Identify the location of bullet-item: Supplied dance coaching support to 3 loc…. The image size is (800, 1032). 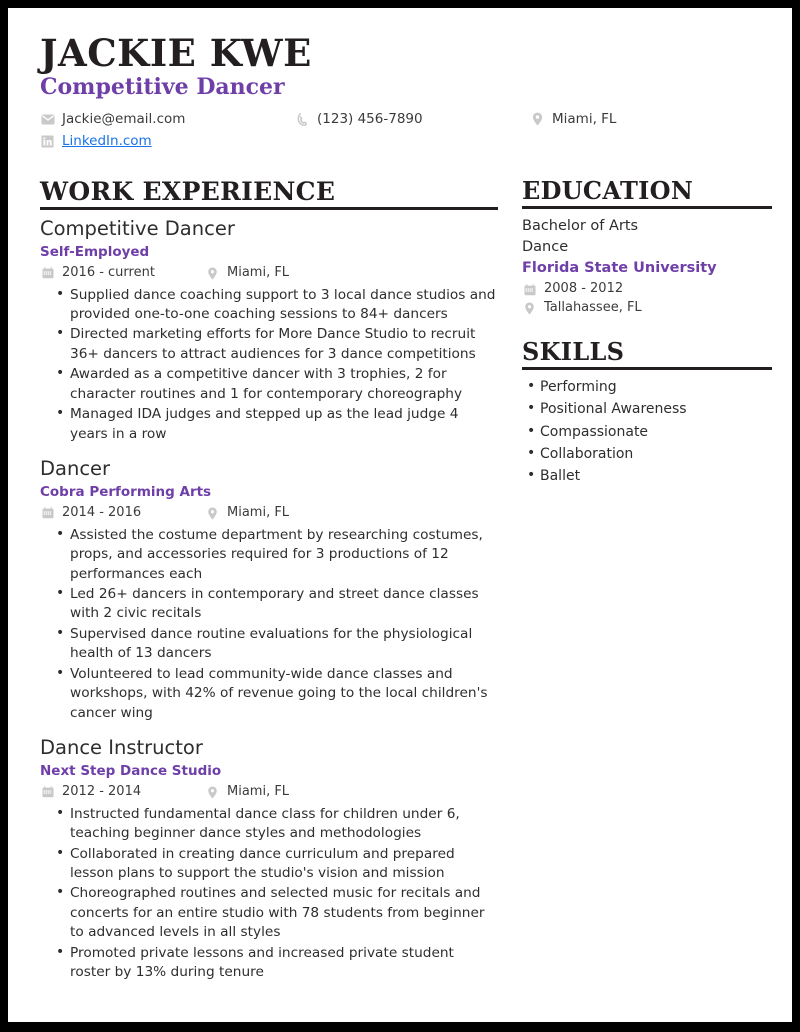
(277, 305).